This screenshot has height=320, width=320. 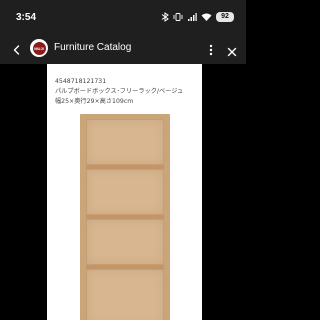 I want to click on app-bar: MUJI Furniture Catalog, so click(x=123, y=49).